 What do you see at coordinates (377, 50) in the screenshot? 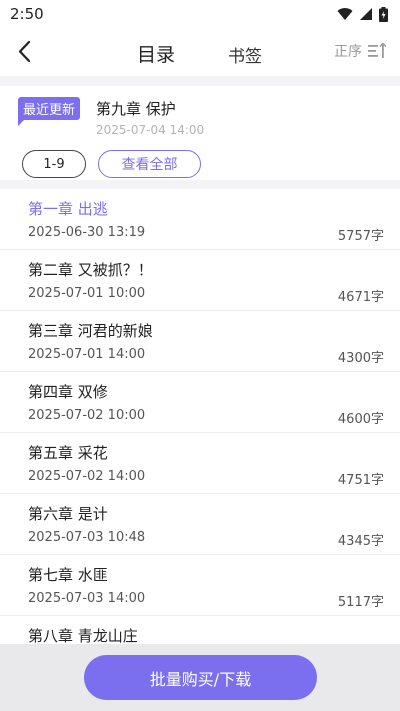
I see `sort-lines-icon` at bounding box center [377, 50].